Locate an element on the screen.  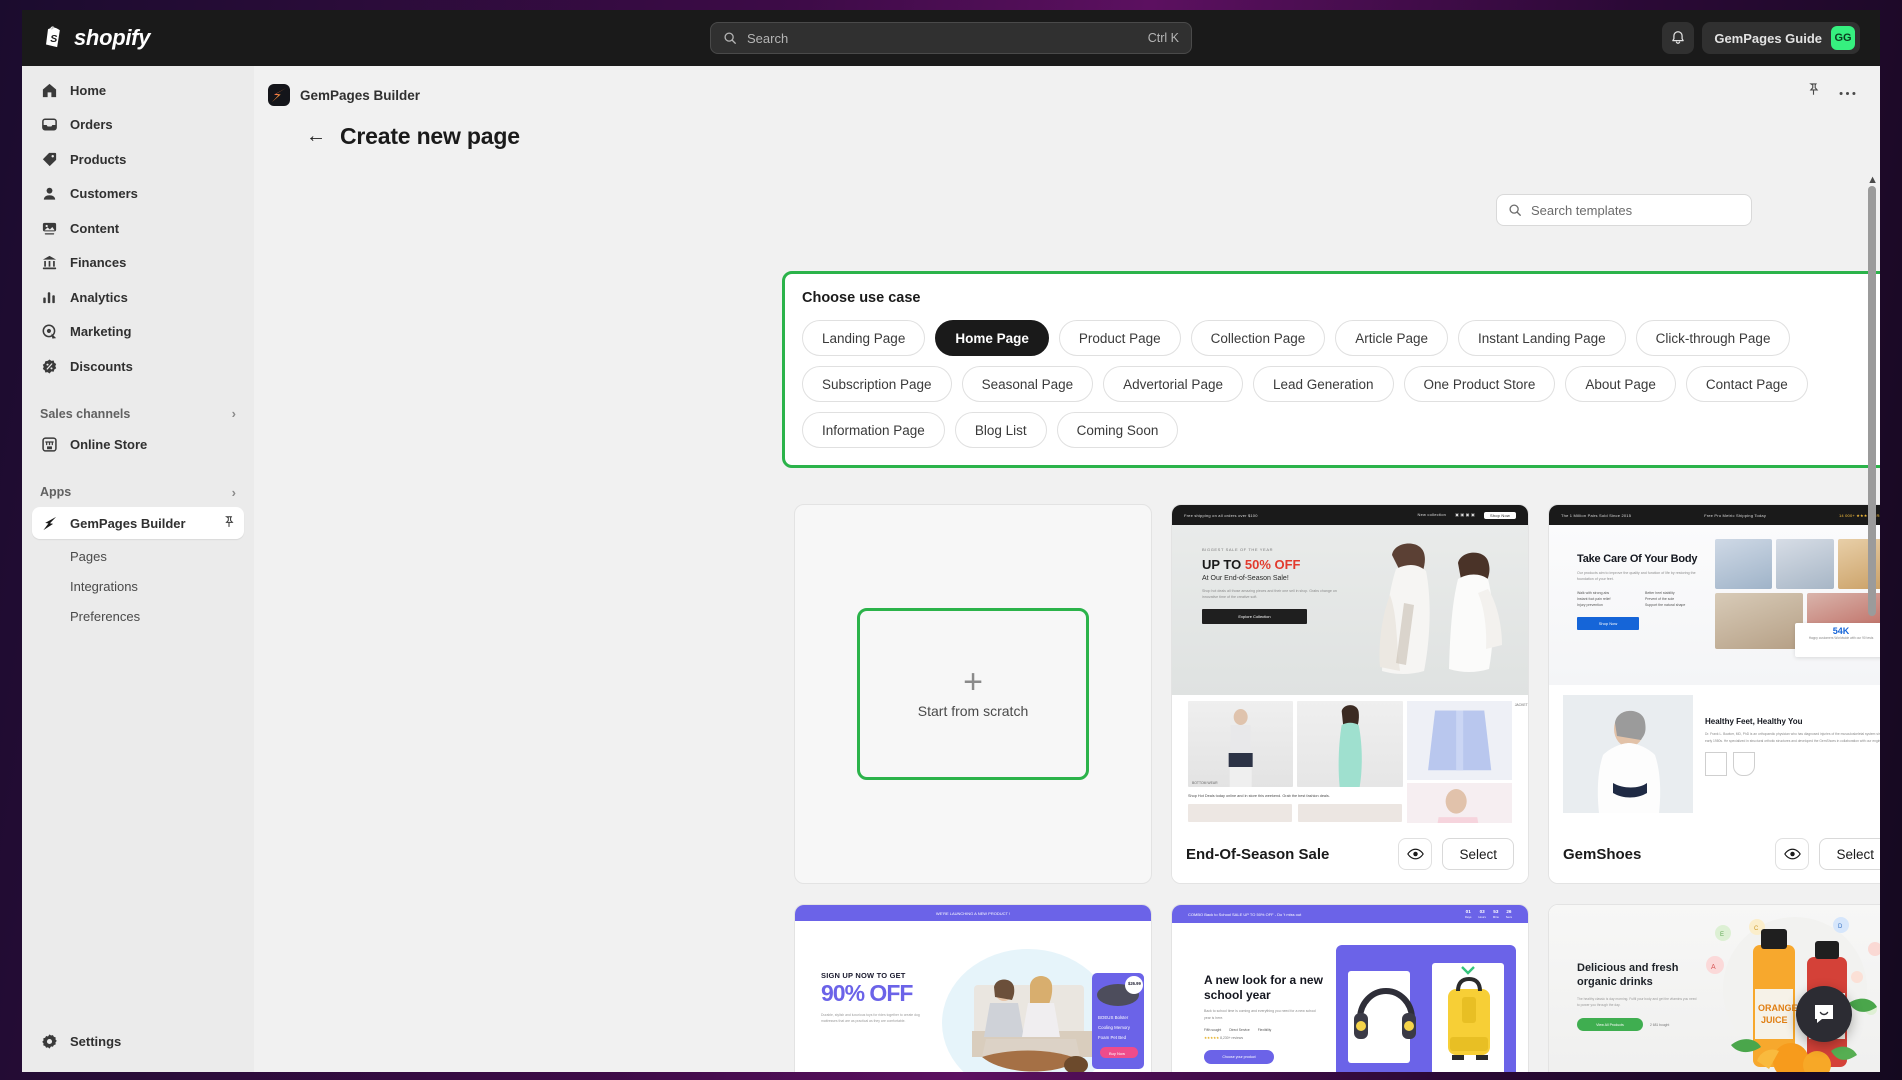
sidebar-item-label: Discounts is located at coordinates (101, 366).